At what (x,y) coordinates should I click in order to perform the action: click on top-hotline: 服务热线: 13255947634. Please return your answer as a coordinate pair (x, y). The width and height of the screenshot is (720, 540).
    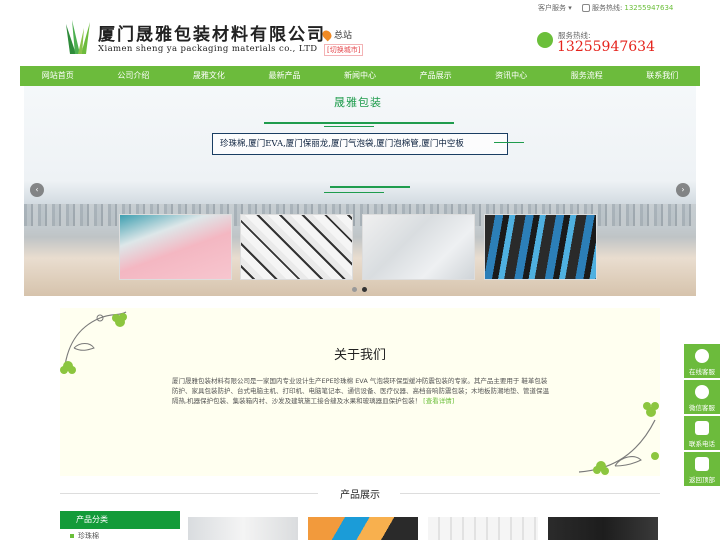
    Looking at the image, I should click on (627, 8).